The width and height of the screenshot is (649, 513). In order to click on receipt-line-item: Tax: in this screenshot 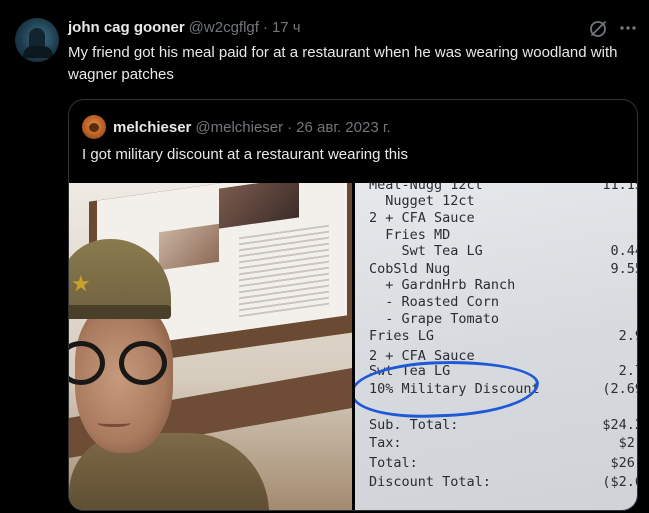, I will do `click(385, 443)`.